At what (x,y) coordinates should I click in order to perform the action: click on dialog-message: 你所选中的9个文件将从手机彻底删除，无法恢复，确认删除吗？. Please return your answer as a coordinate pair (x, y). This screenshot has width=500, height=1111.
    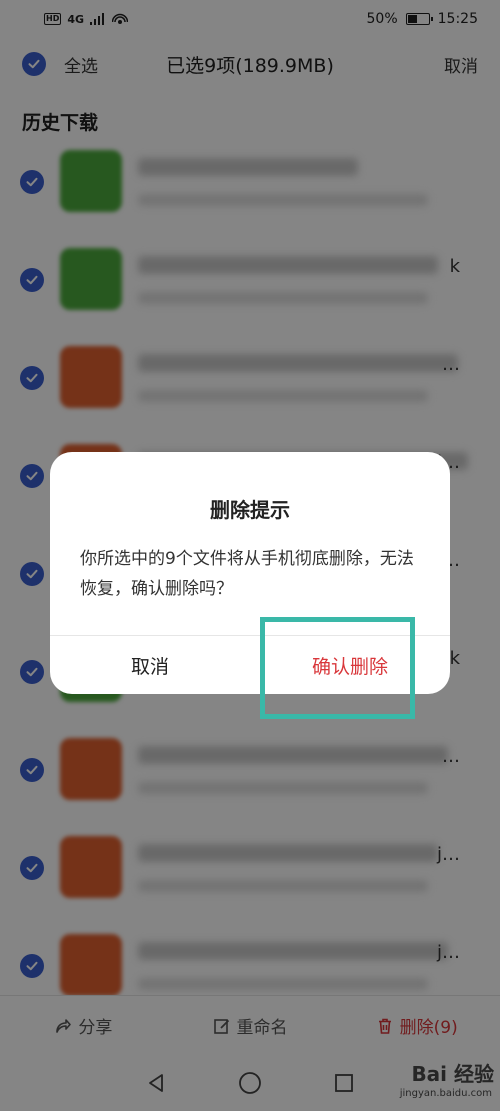
    Looking at the image, I should click on (247, 574).